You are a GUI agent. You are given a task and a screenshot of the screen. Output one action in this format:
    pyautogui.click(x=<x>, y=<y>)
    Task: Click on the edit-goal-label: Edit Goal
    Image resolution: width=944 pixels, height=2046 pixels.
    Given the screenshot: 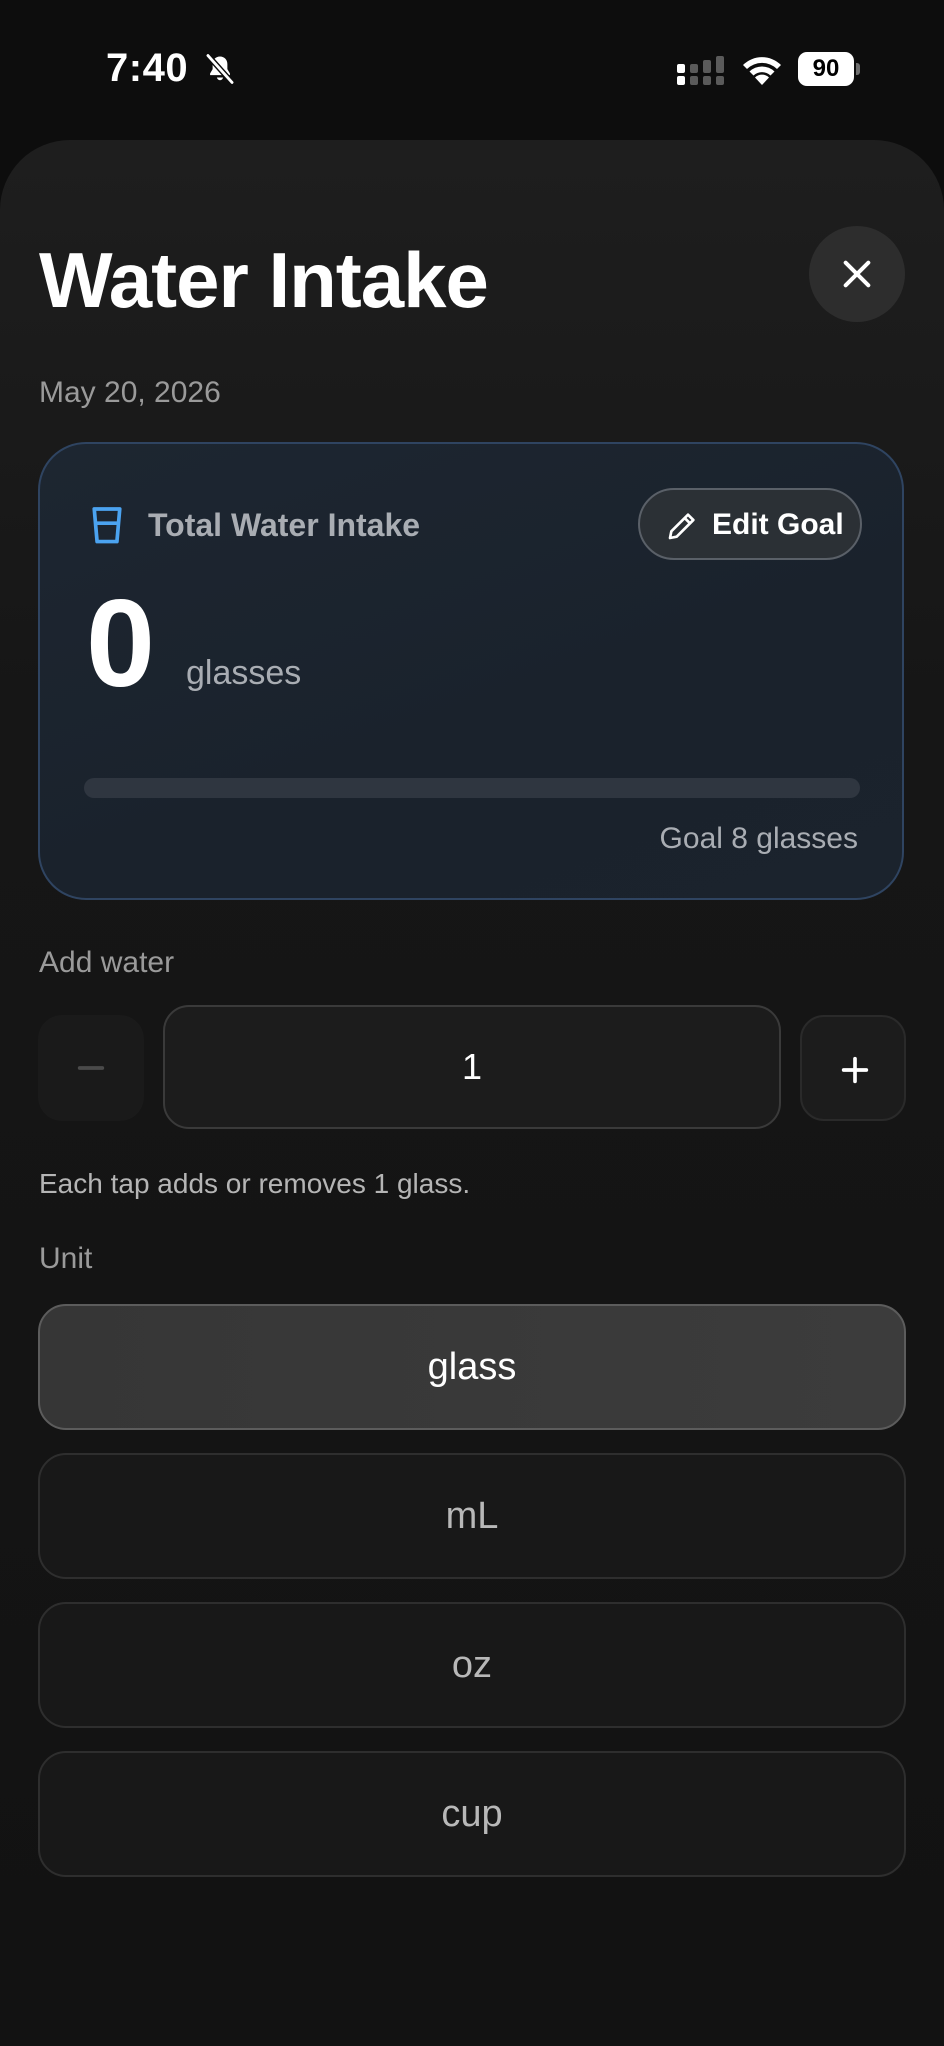 What is the action you would take?
    pyautogui.click(x=778, y=524)
    